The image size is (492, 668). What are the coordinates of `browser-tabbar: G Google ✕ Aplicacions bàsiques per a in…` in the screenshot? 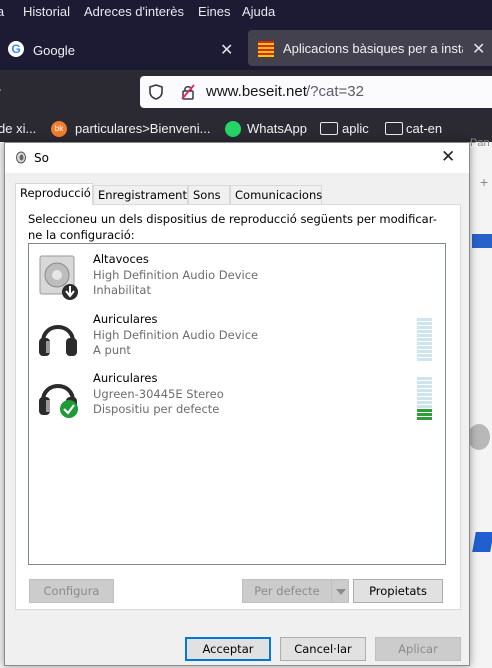 It's located at (246, 48).